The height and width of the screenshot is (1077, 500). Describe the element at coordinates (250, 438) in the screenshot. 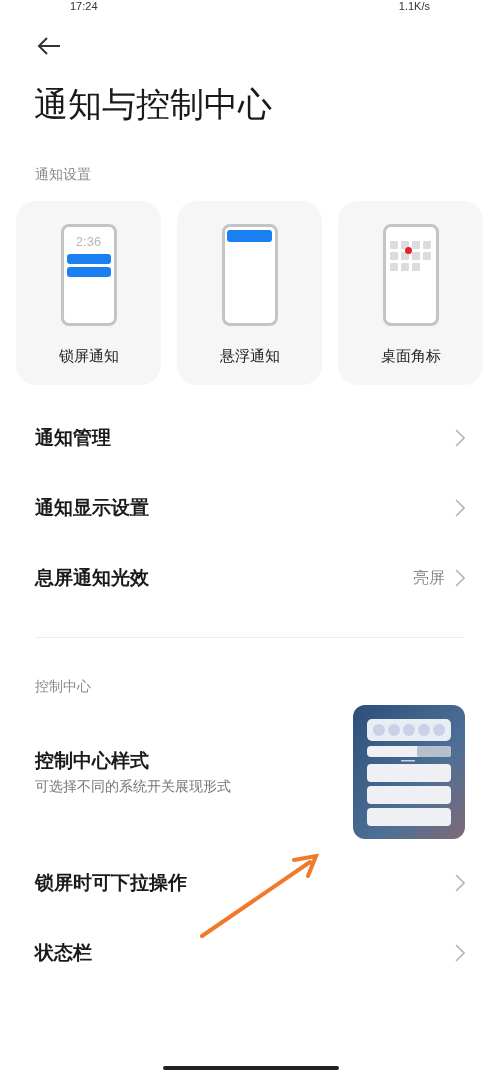

I see `settings-row: 通知管理` at that location.